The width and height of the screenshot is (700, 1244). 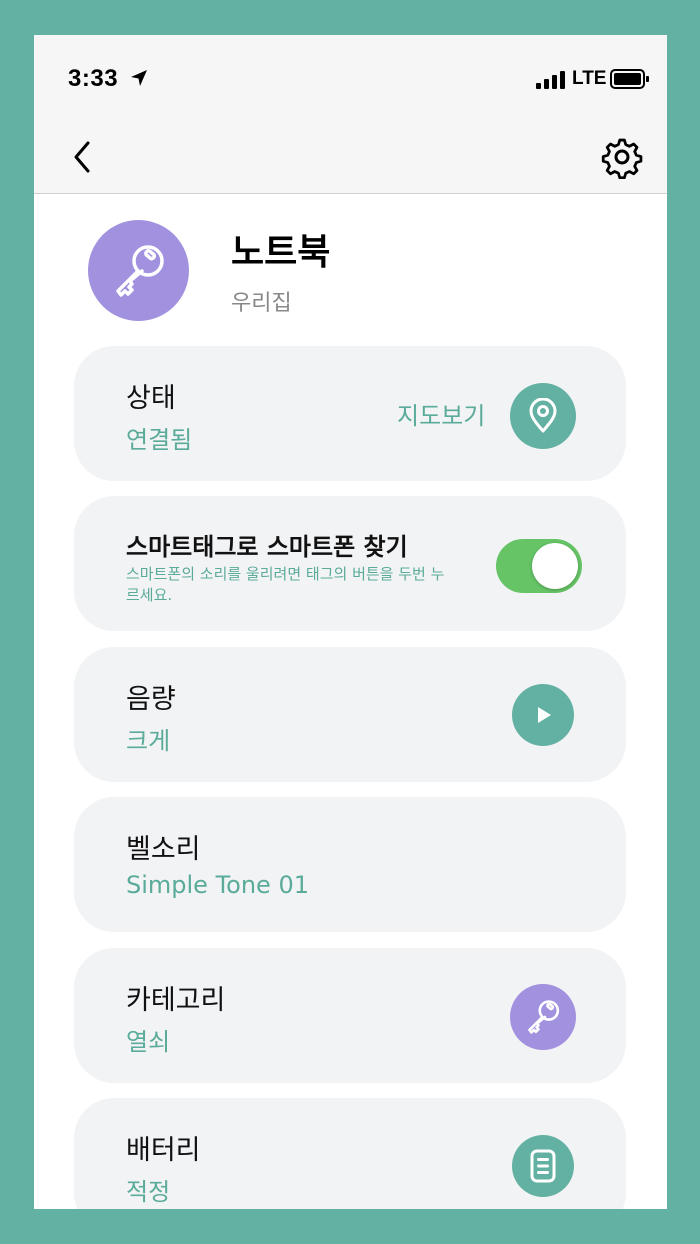 I want to click on network-type: LTE, so click(x=589, y=78).